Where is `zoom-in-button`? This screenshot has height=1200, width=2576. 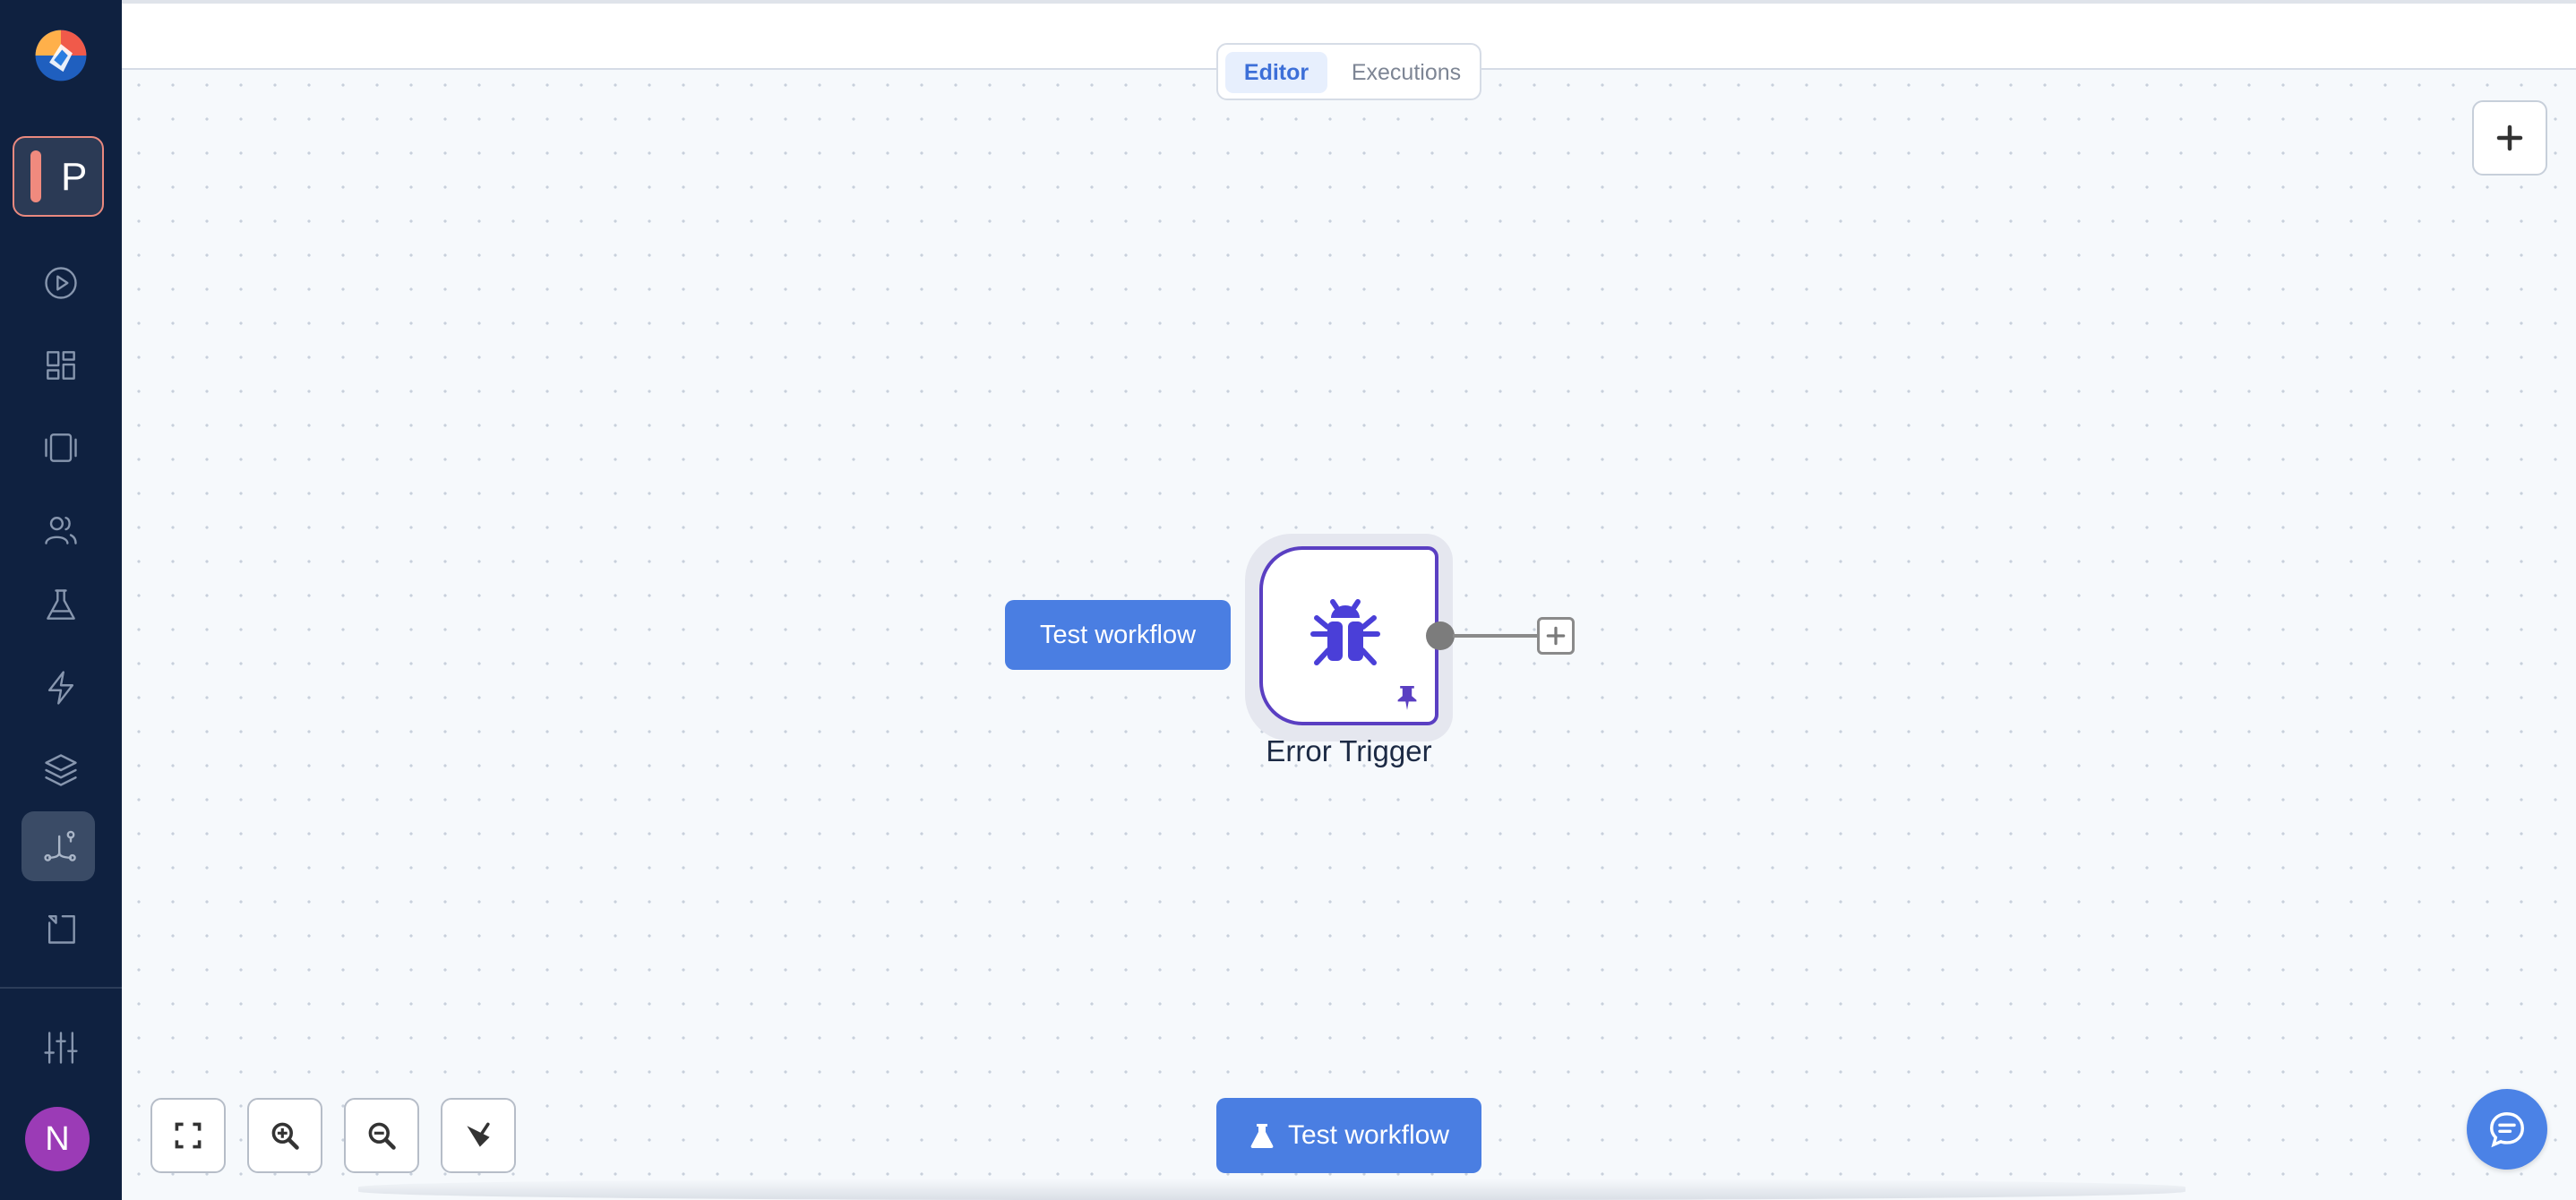 zoom-in-button is located at coordinates (284, 1136).